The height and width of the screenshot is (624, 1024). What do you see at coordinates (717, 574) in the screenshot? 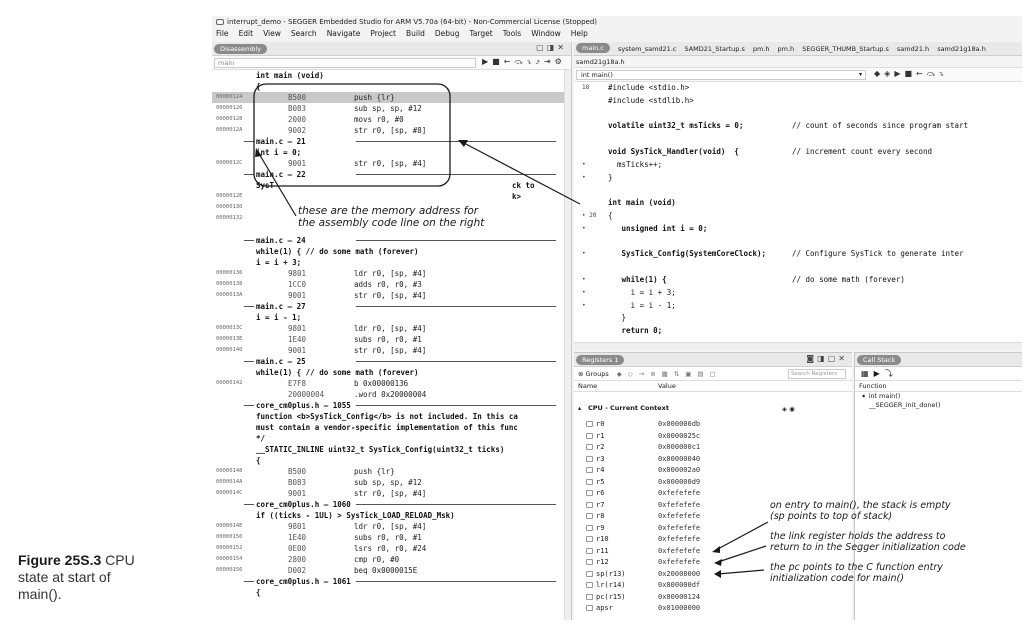
I see `arrow-pc-head` at bounding box center [717, 574].